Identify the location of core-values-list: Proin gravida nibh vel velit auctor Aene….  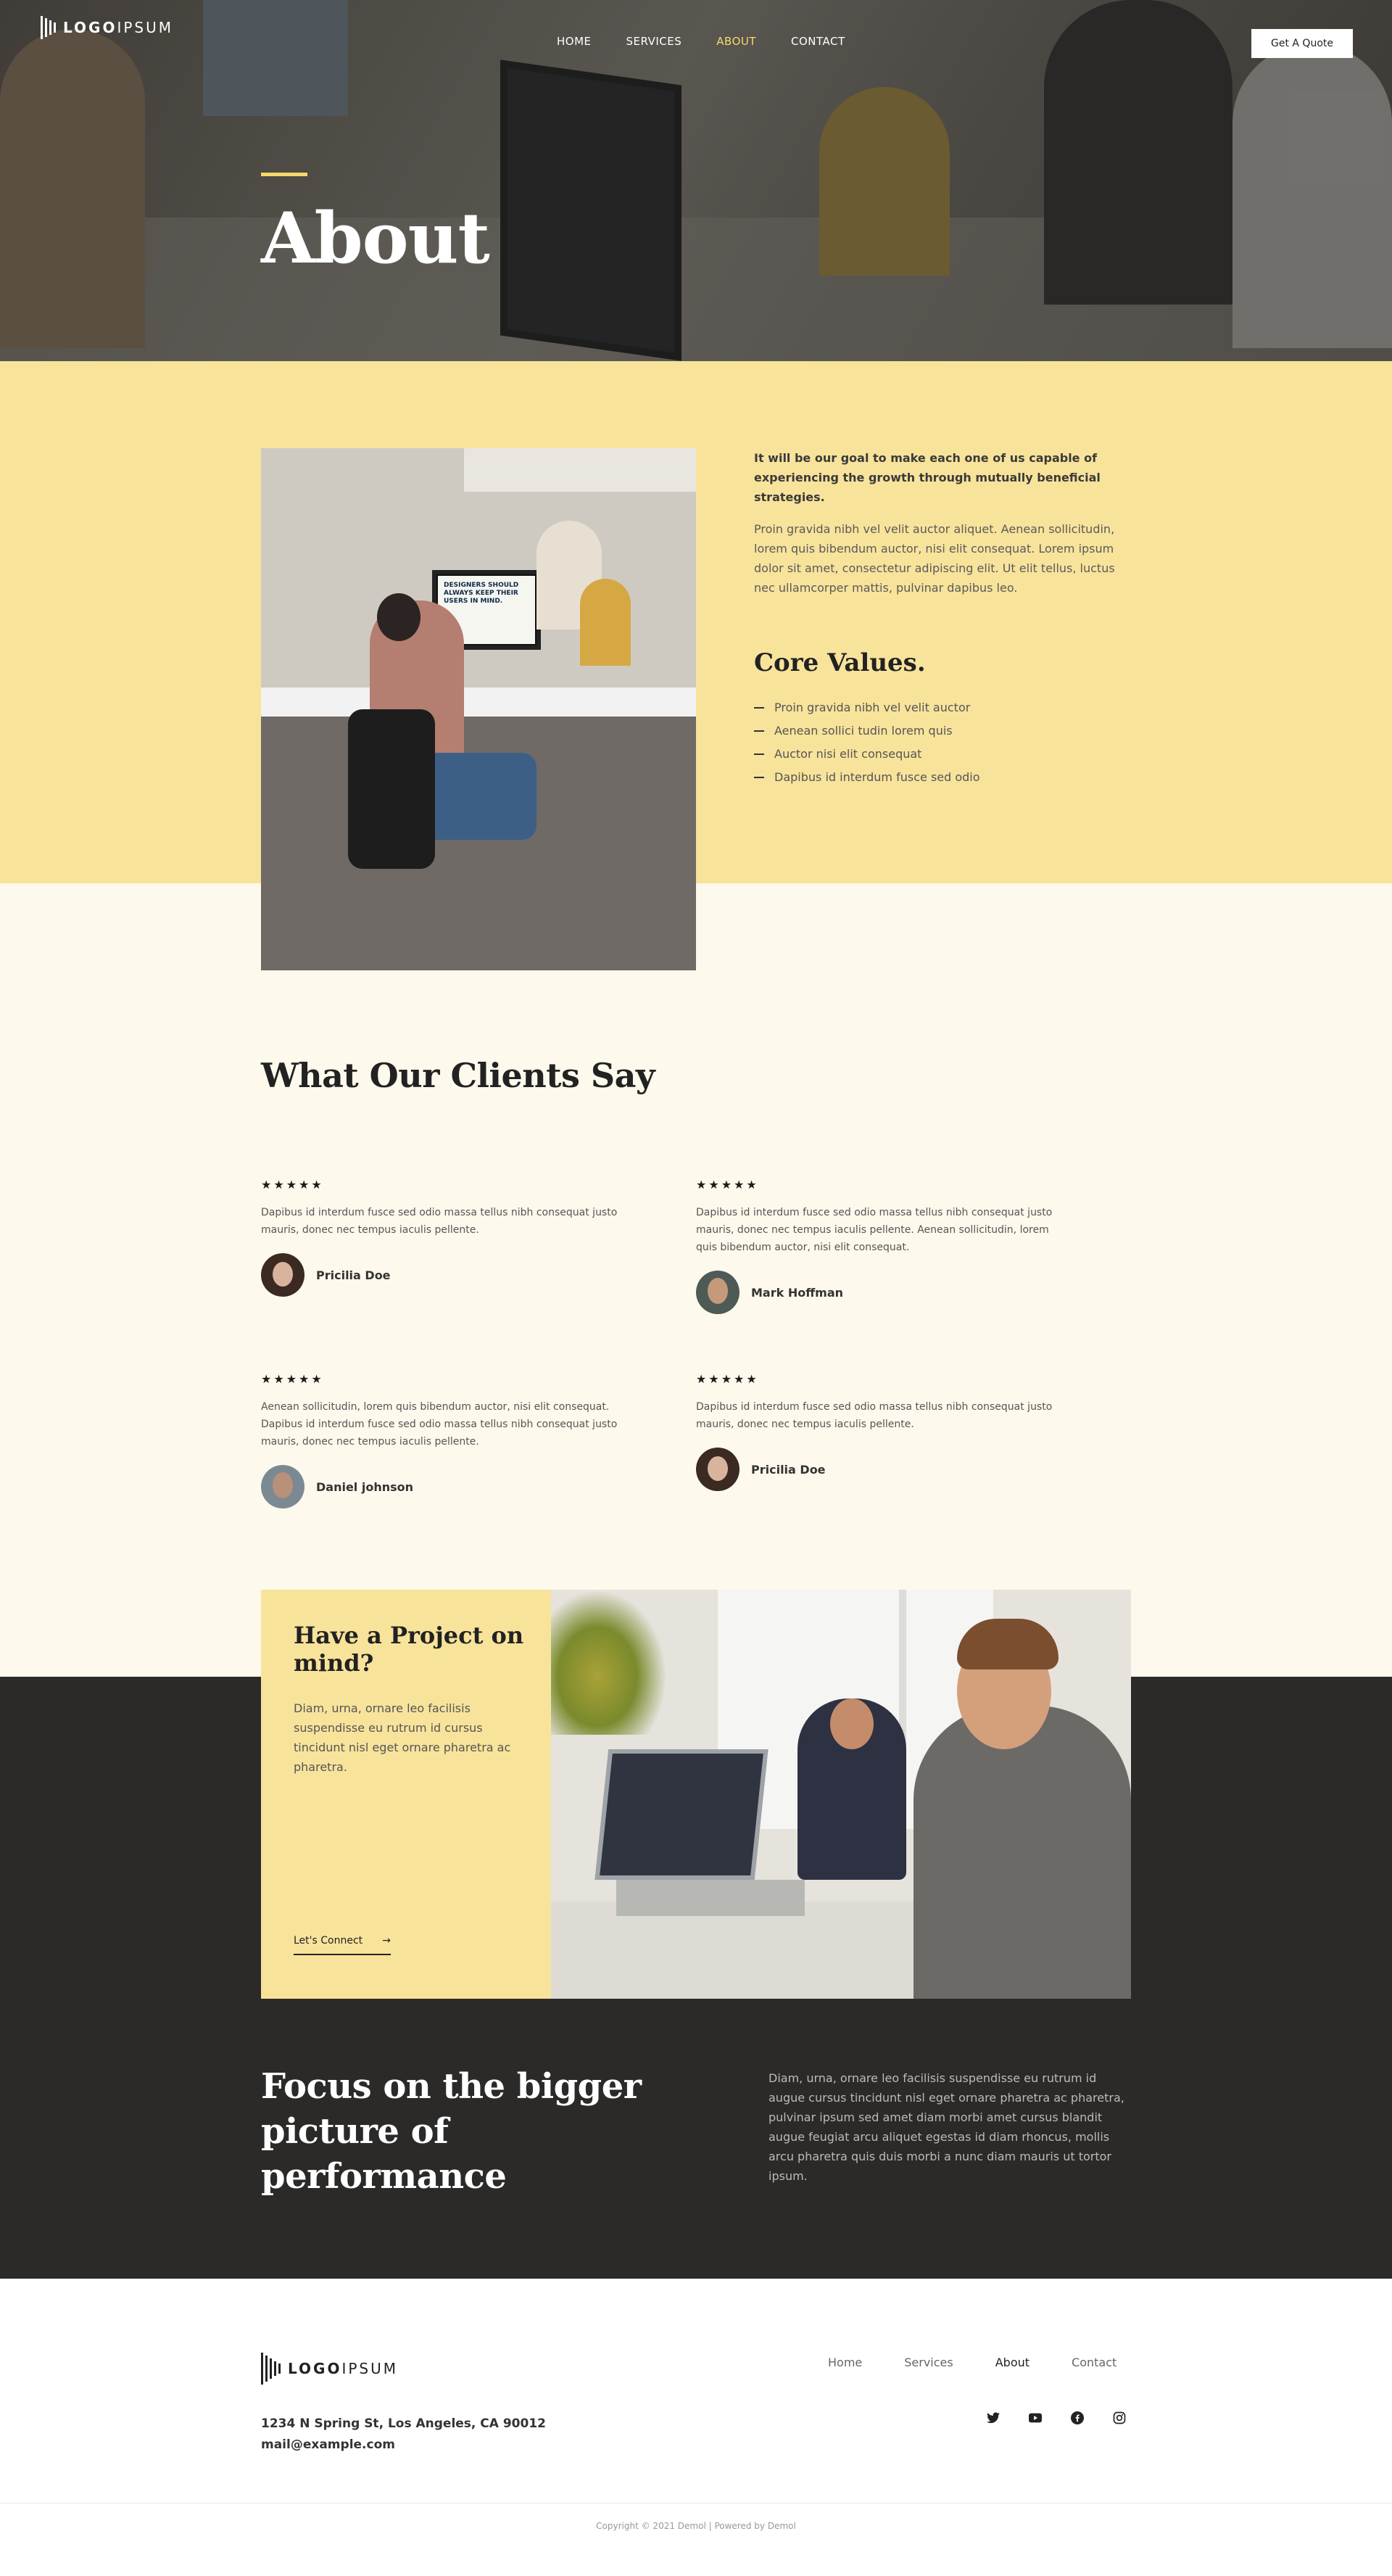
(867, 742).